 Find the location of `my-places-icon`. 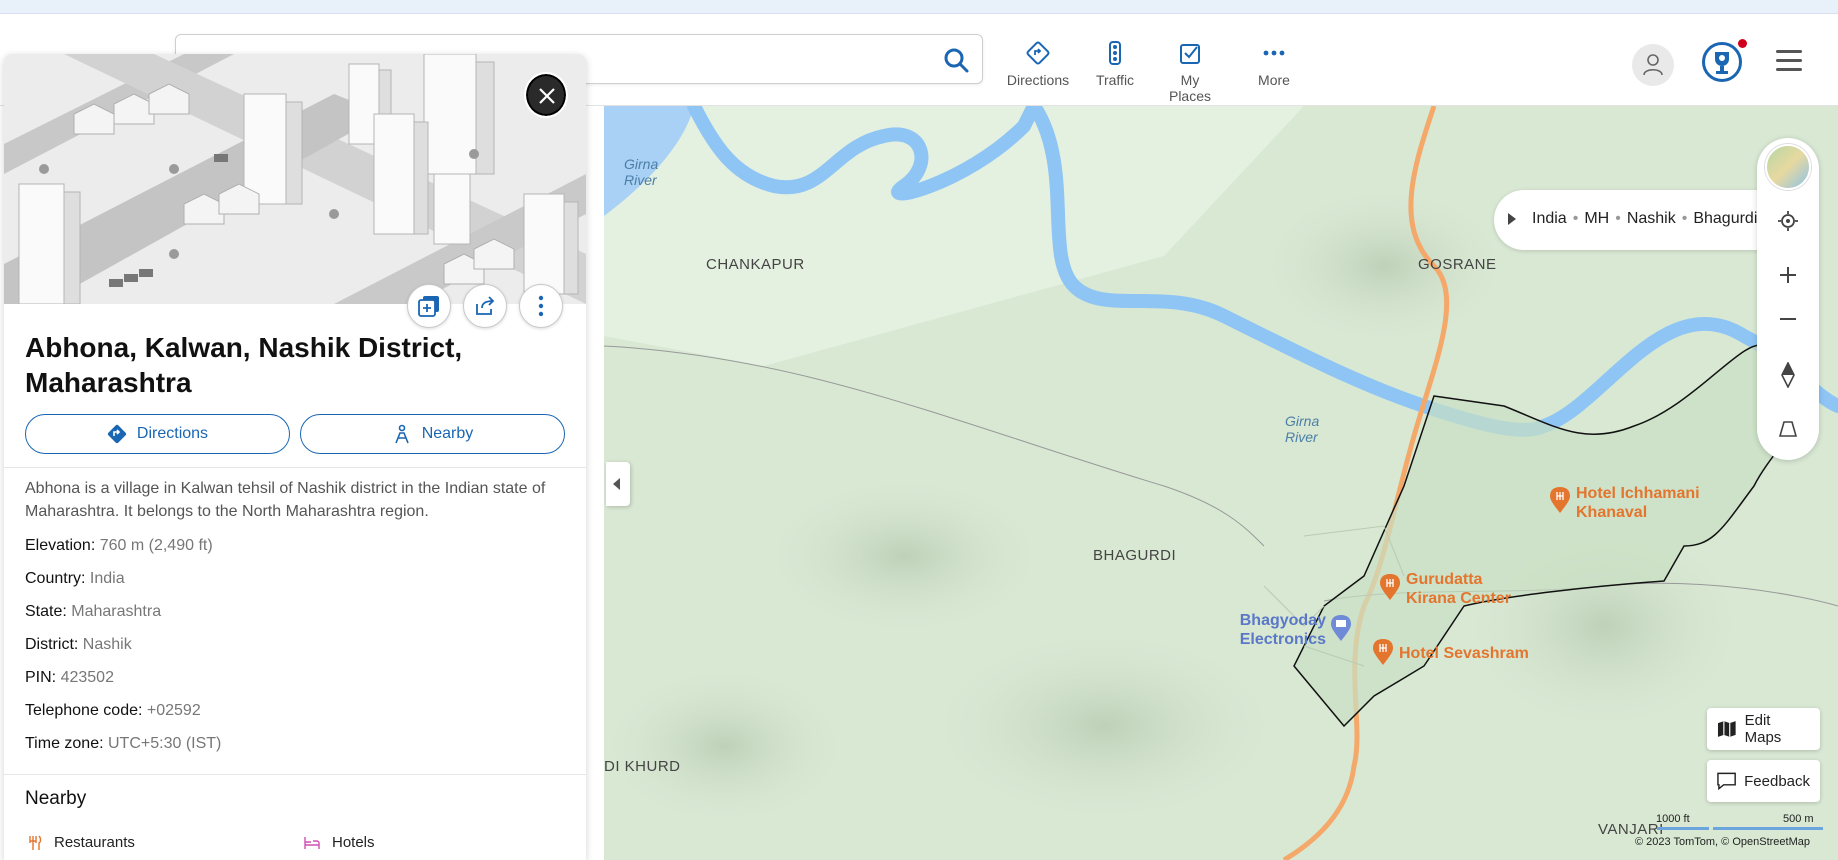

my-places-icon is located at coordinates (1190, 54).